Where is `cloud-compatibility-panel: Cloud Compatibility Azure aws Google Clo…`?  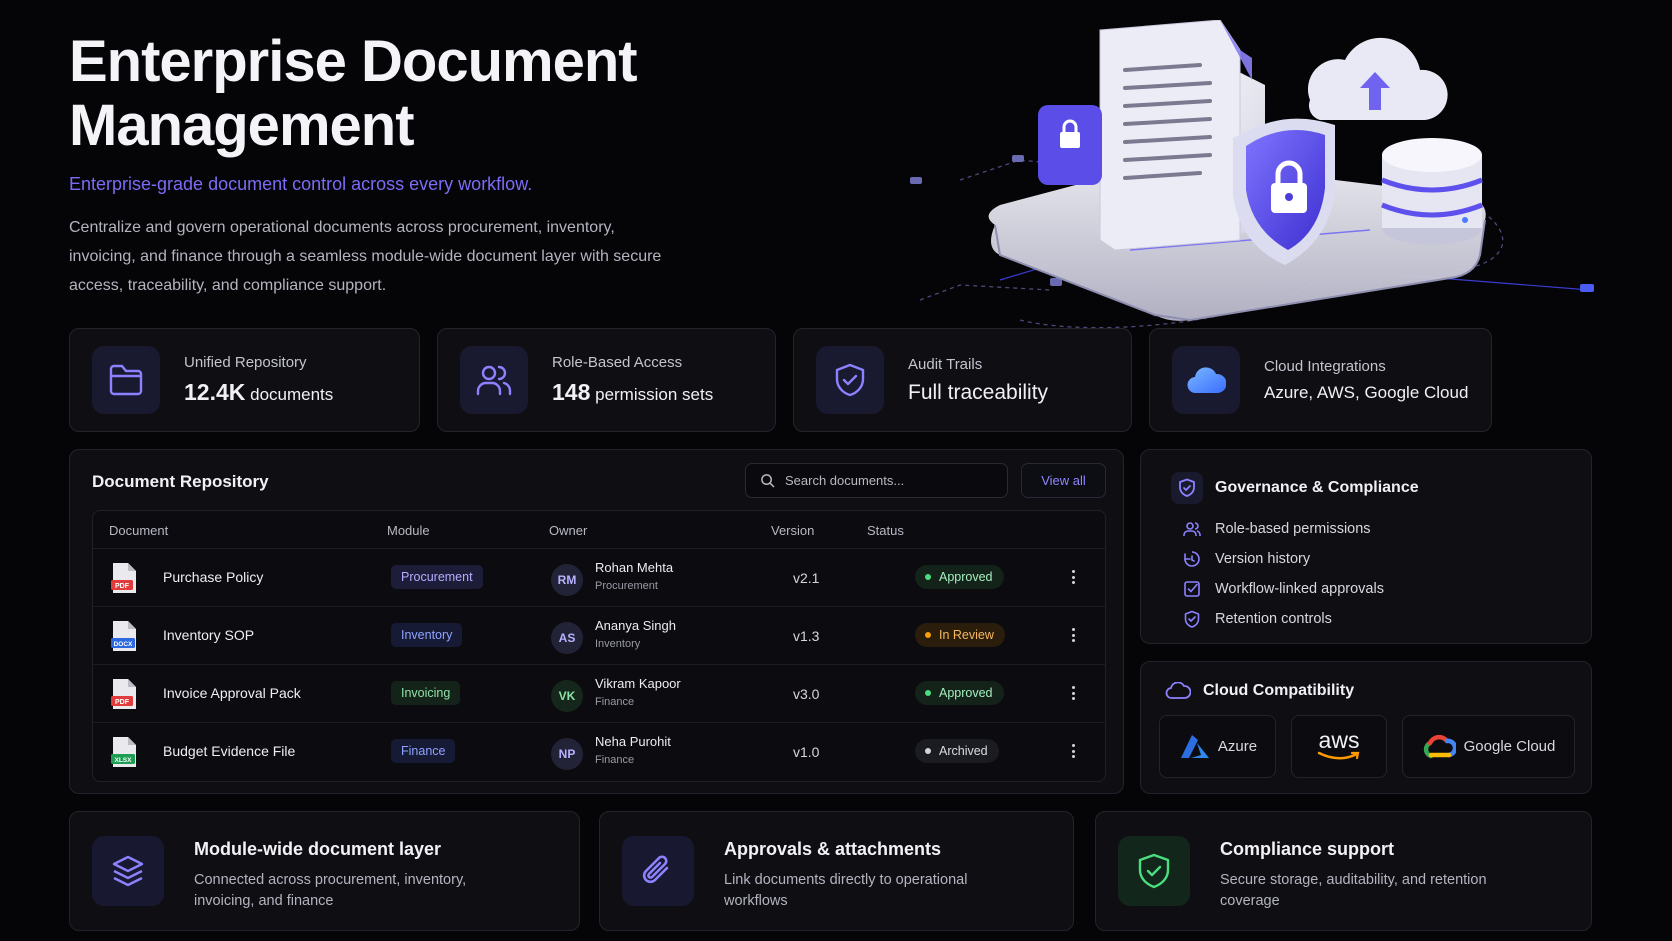
cloud-compatibility-panel: Cloud Compatibility Azure aws Google Clo… is located at coordinates (1366, 727).